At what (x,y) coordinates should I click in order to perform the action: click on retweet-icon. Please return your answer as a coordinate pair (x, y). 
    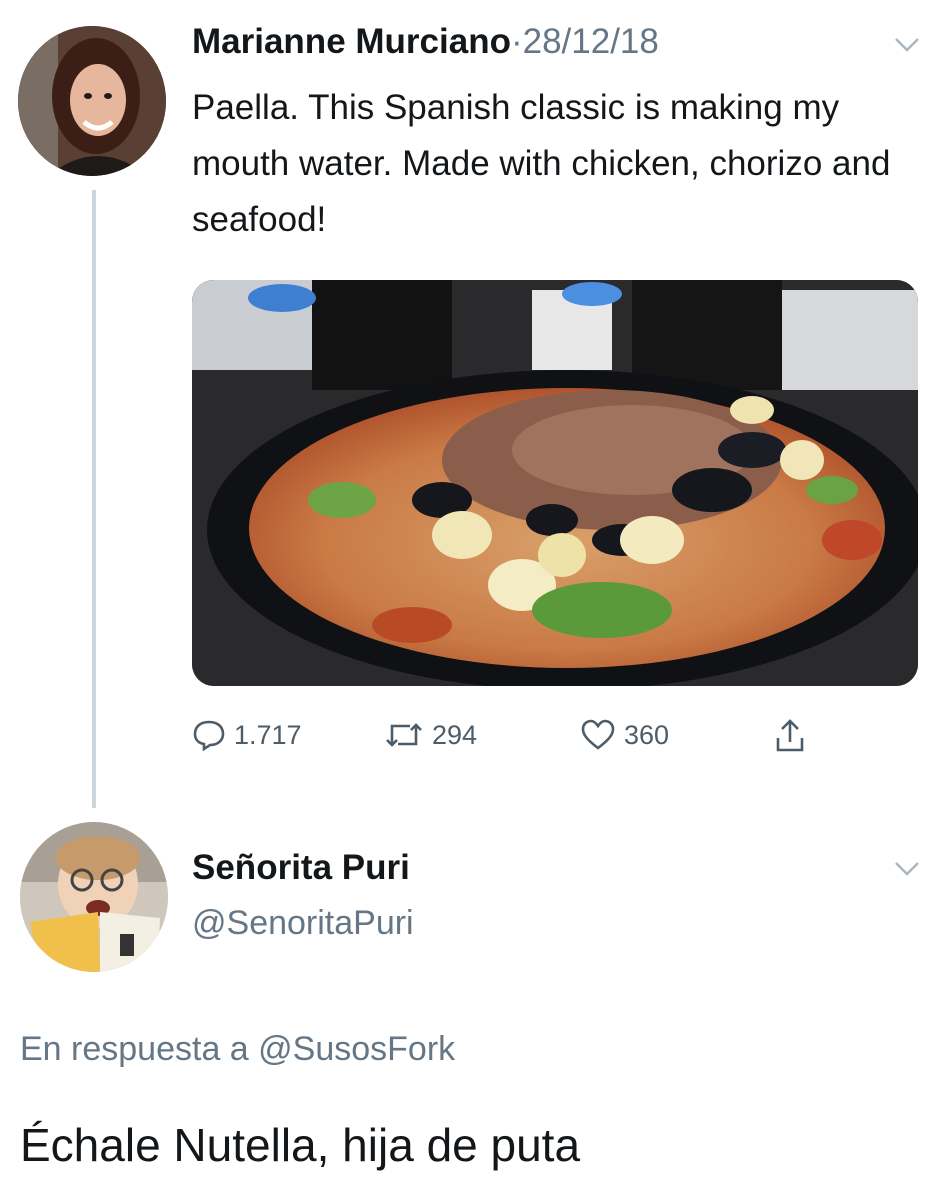
    Looking at the image, I should click on (404, 735).